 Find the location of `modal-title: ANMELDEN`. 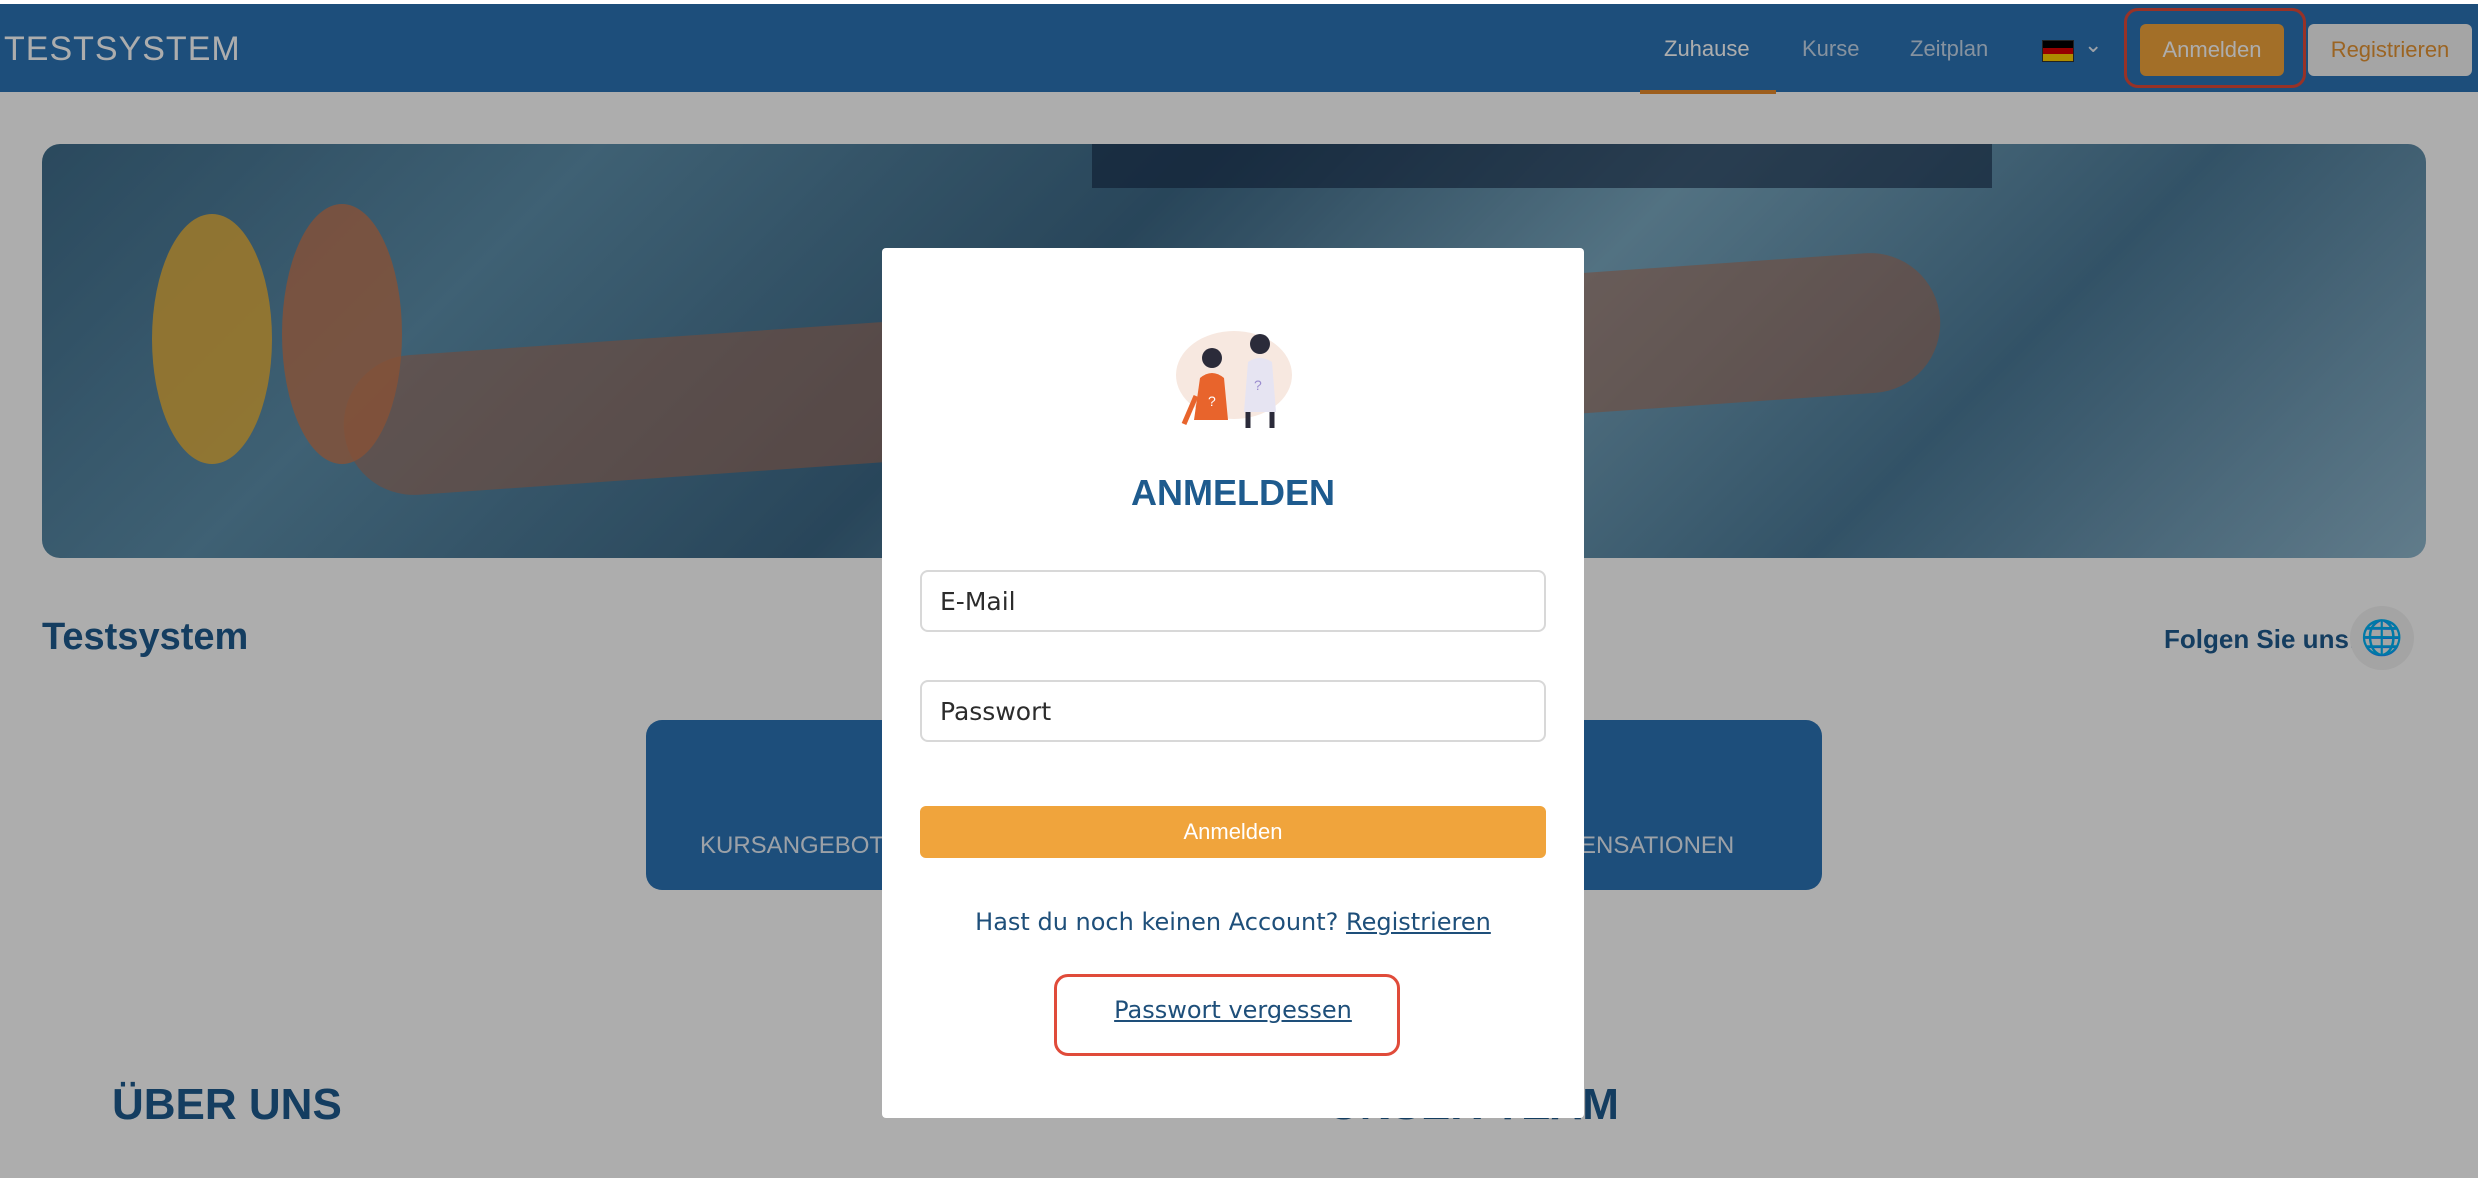

modal-title: ANMELDEN is located at coordinates (1233, 492).